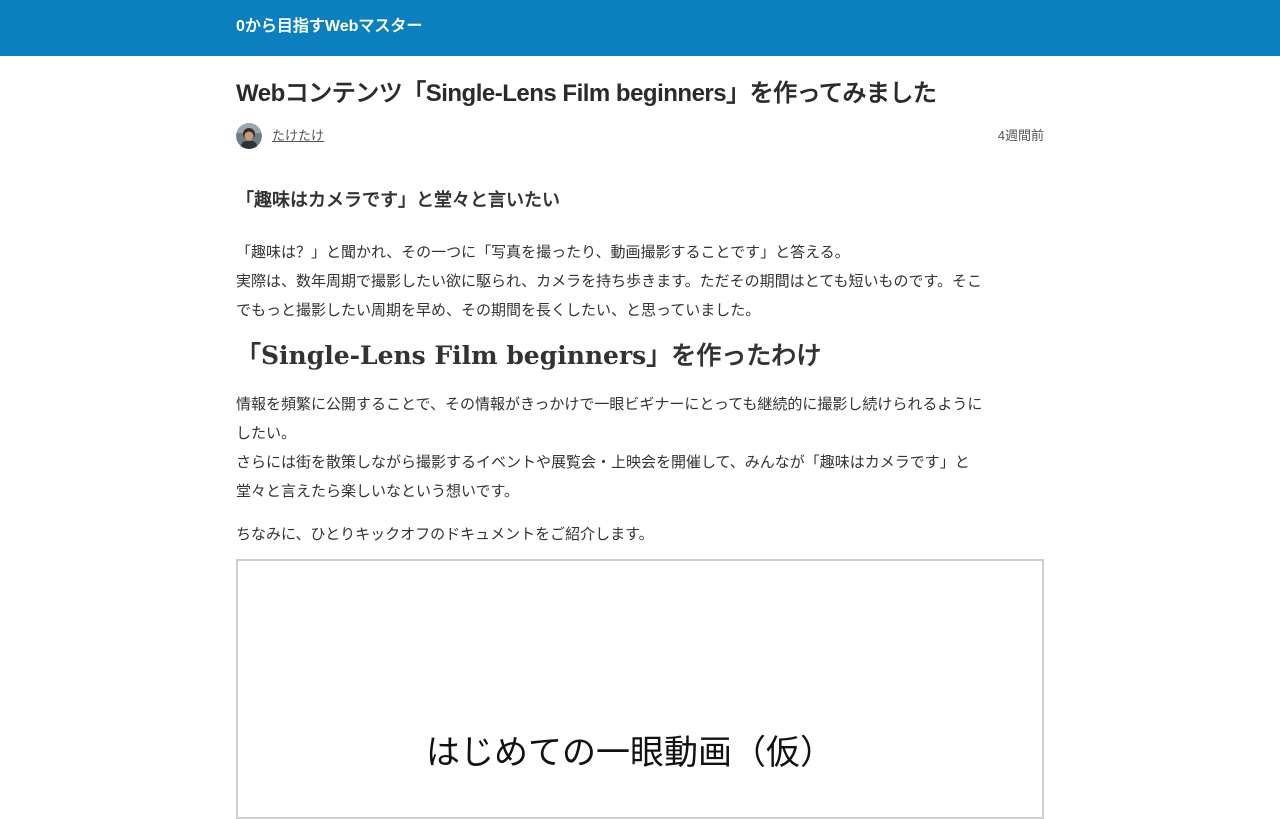 This screenshot has height=819, width=1280. I want to click on paragraph-line: 堂々と言えたら楽しいなという想いです。, so click(378, 491).